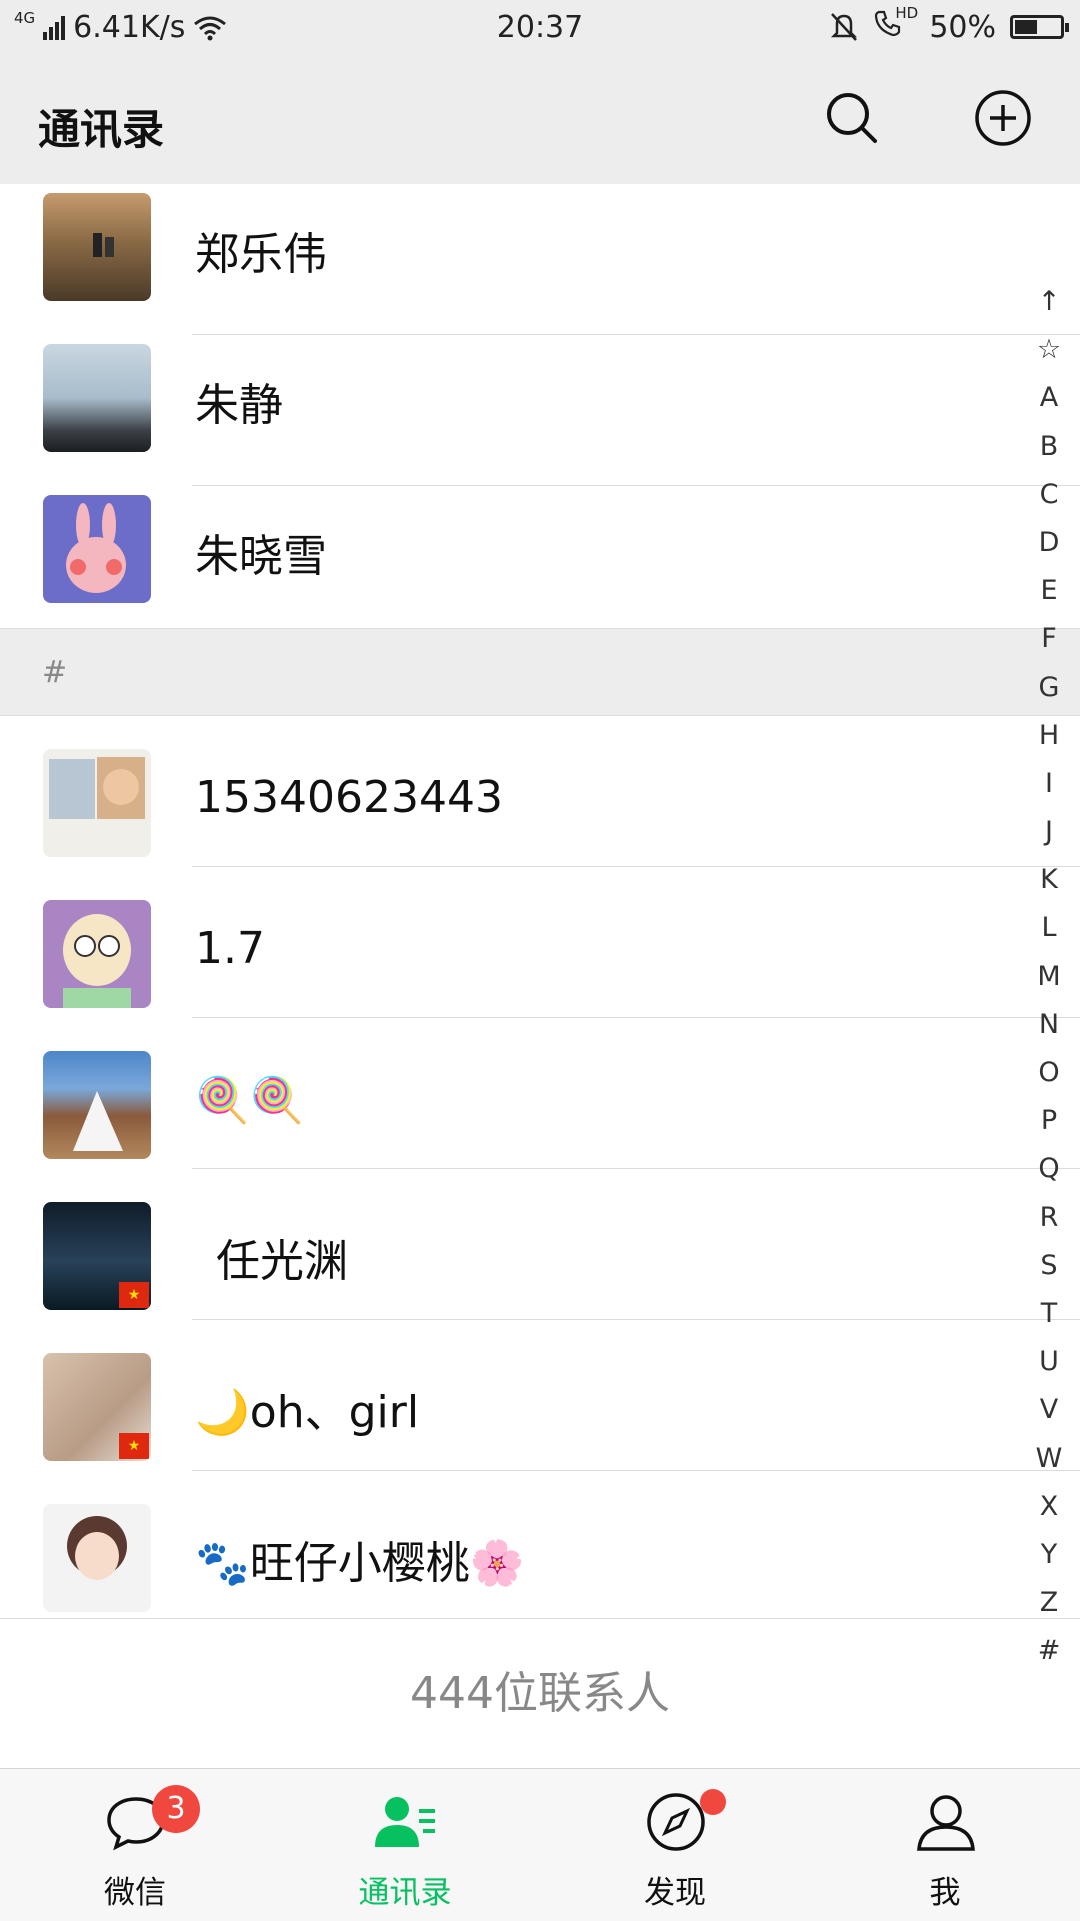 The width and height of the screenshot is (1080, 1921). What do you see at coordinates (1049, 832) in the screenshot?
I see `index-letter: J` at bounding box center [1049, 832].